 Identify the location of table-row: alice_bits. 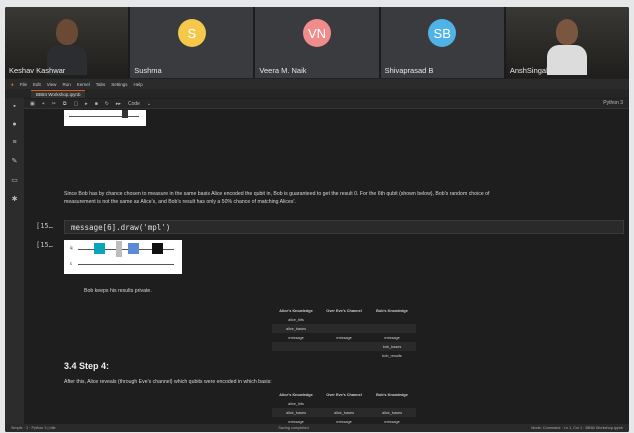
(344, 403).